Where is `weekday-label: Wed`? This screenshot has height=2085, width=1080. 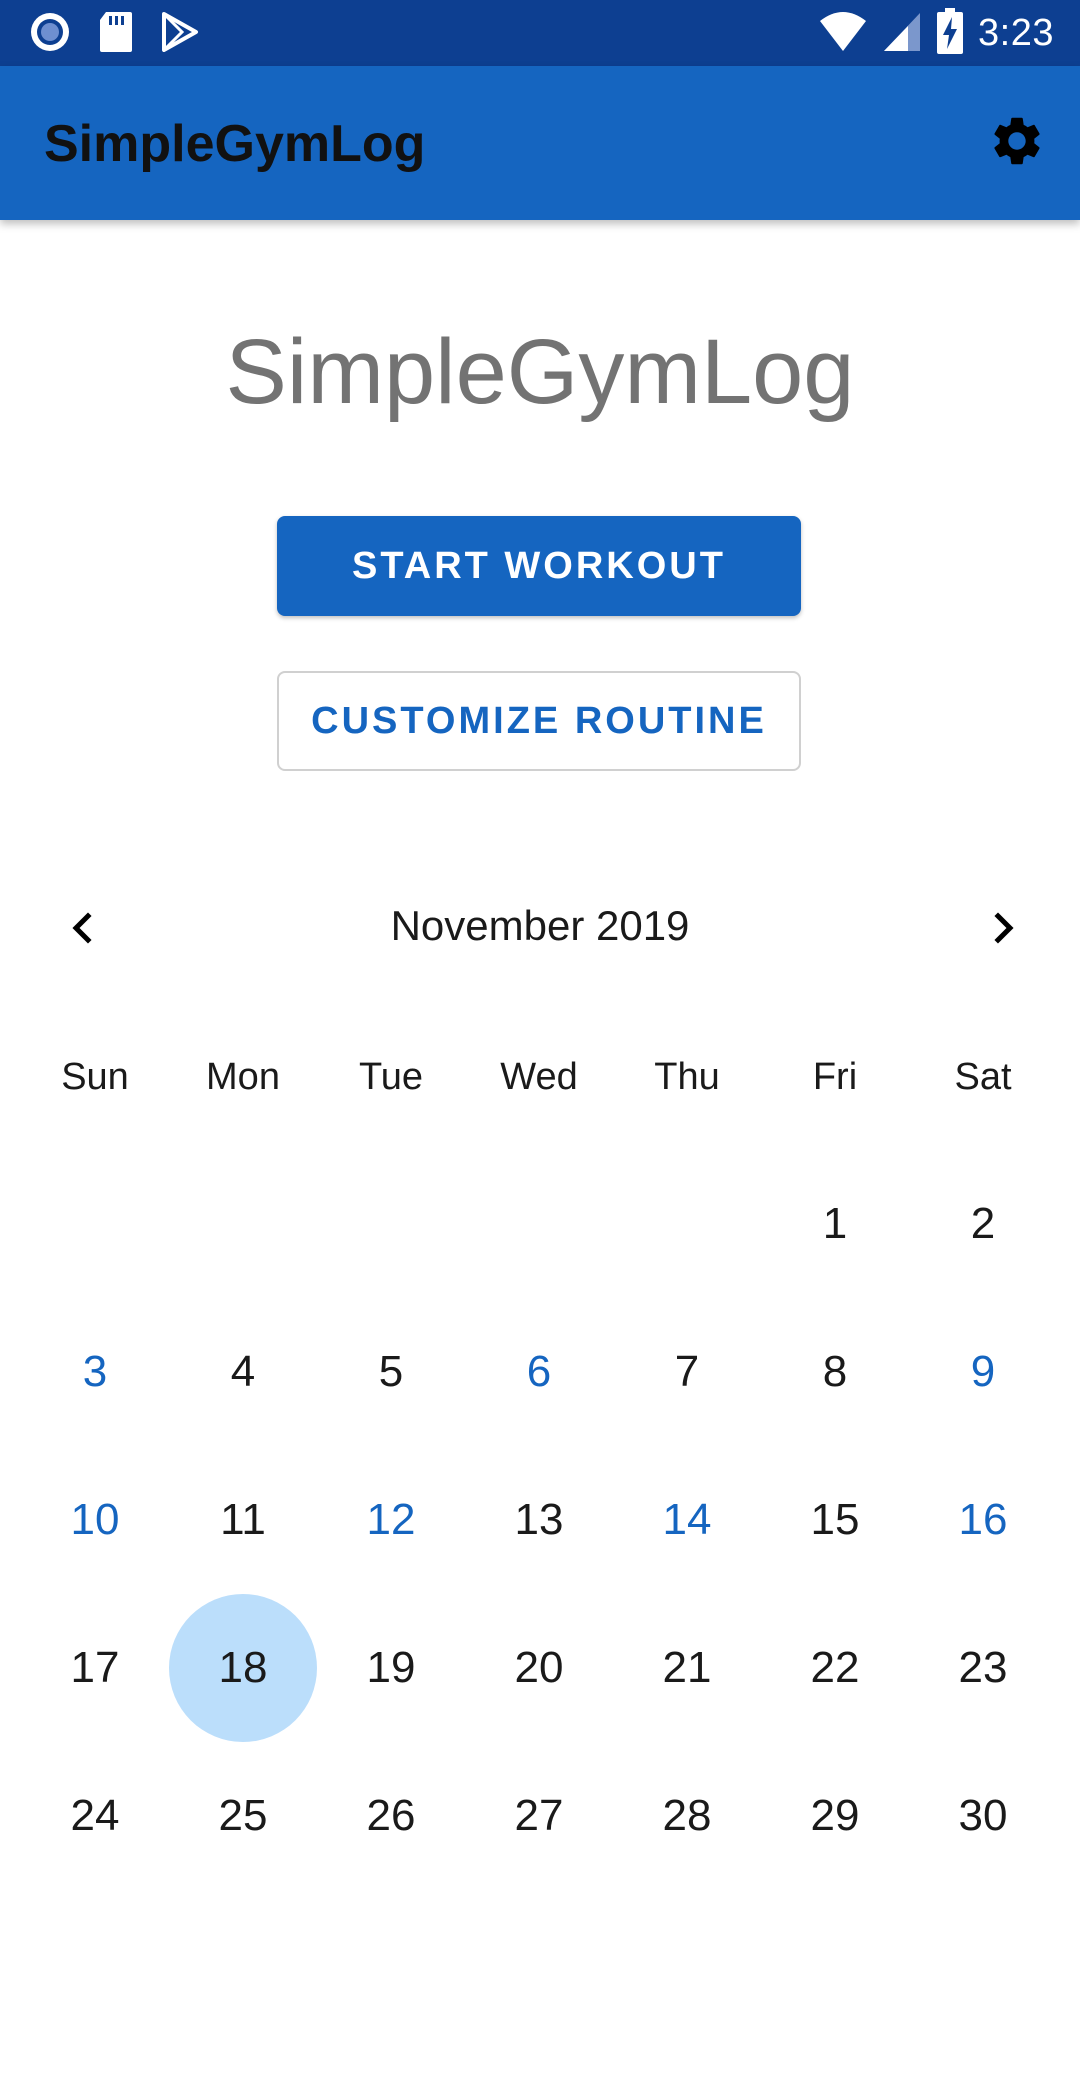
weekday-label: Wed is located at coordinates (539, 1077).